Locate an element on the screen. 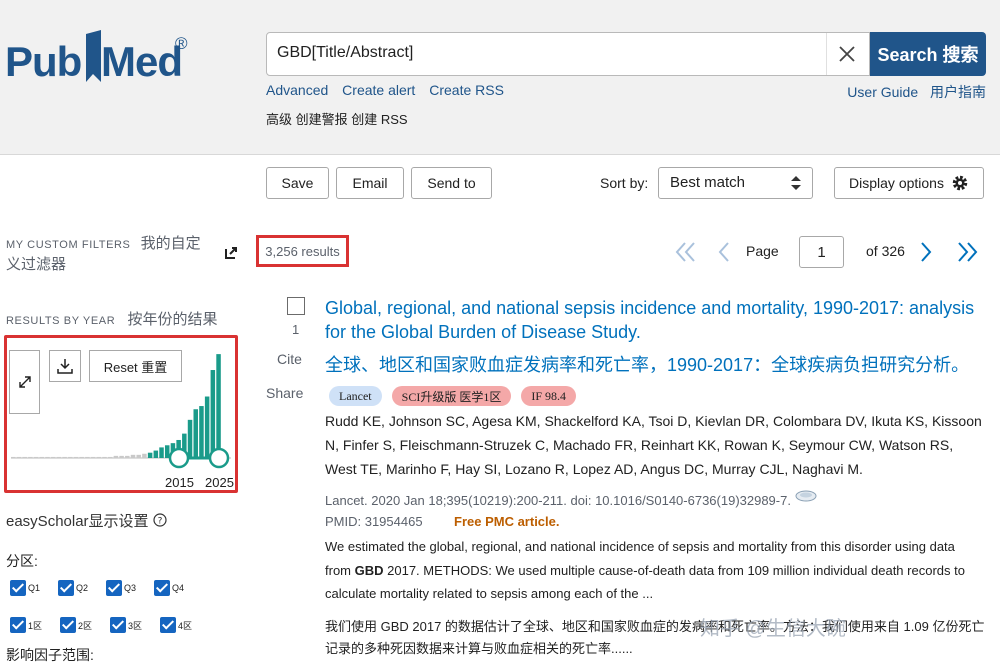 This screenshot has width=1000, height=667. display-options-label: Display options is located at coordinates (896, 183).